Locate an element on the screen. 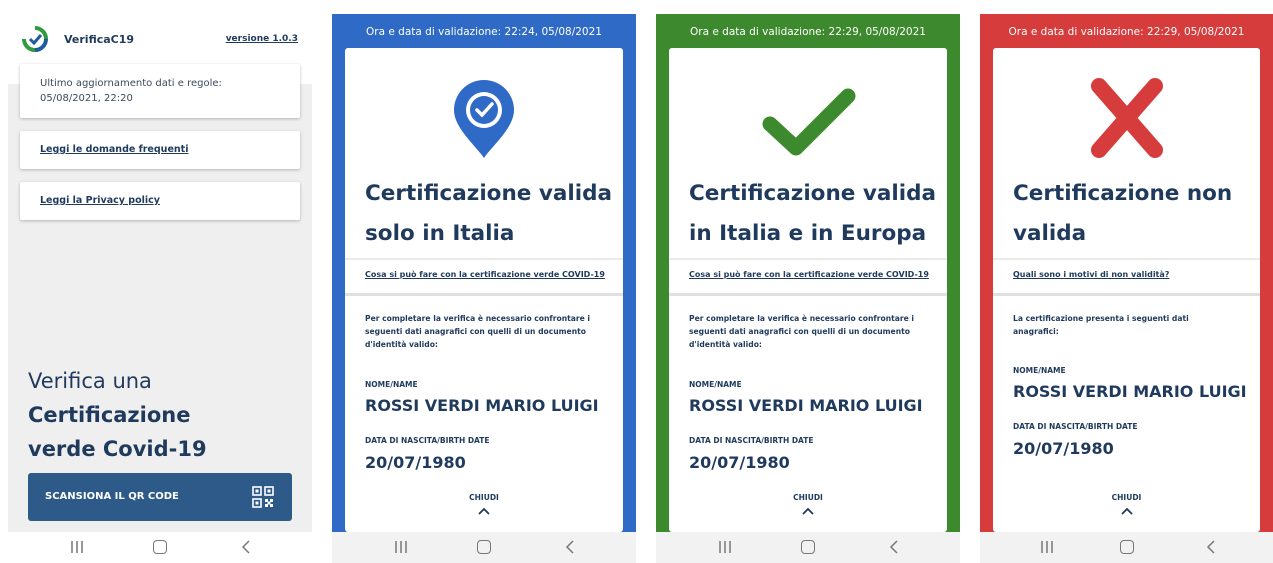 The width and height of the screenshot is (1273, 563). checkmark-icon is located at coordinates (809, 122).